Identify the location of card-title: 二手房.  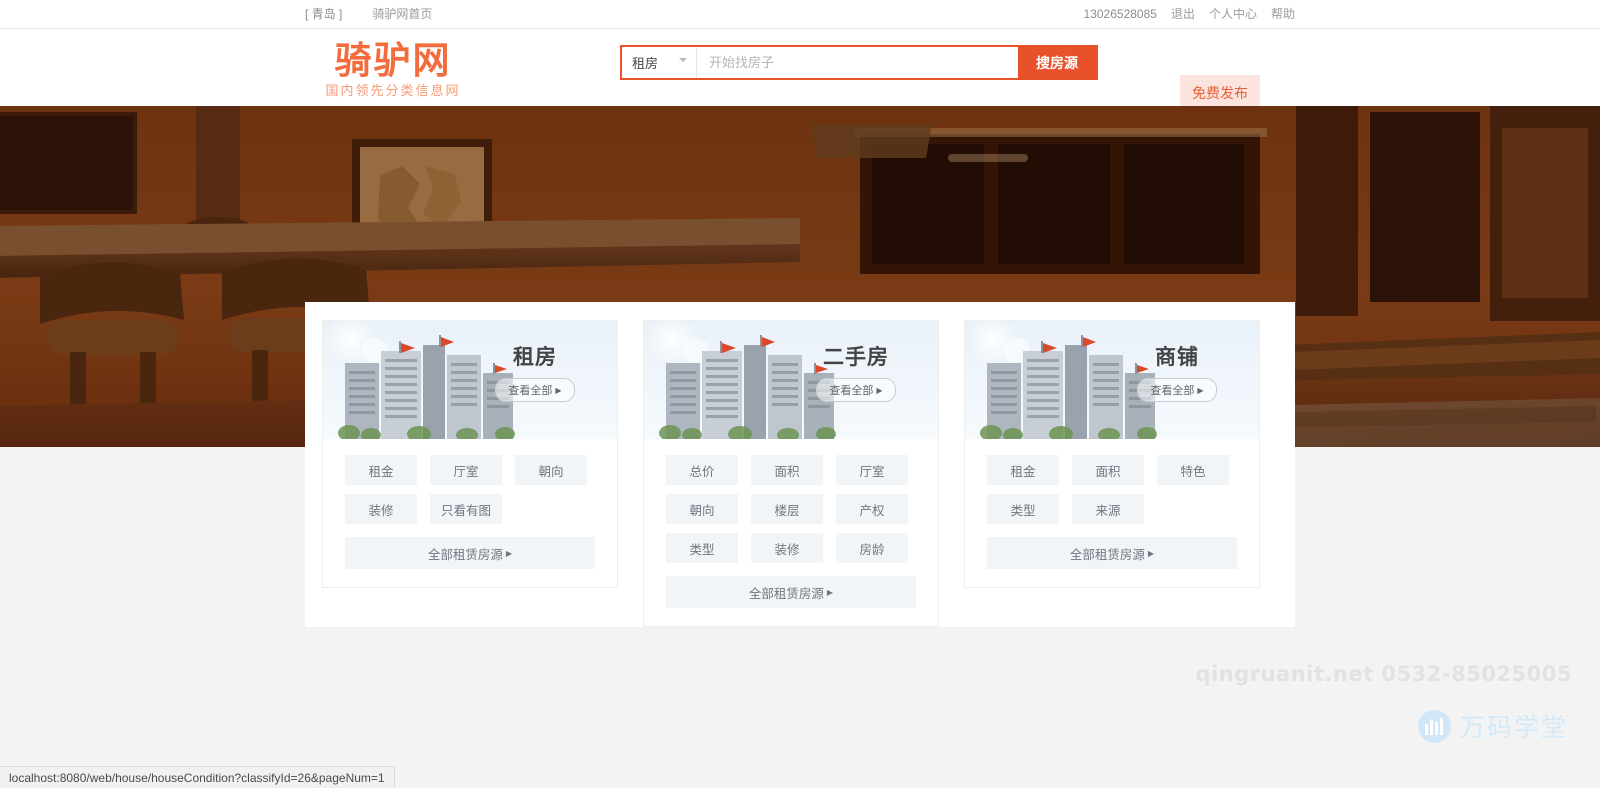
(856, 357).